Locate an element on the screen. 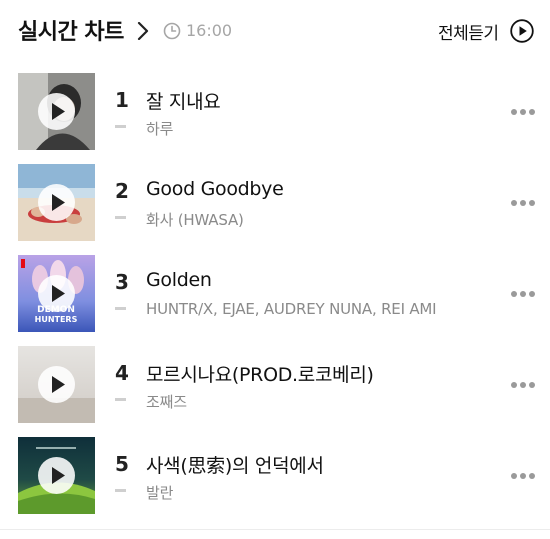 This screenshot has height=539, width=550. artist-name: 발란 is located at coordinates (316, 492).